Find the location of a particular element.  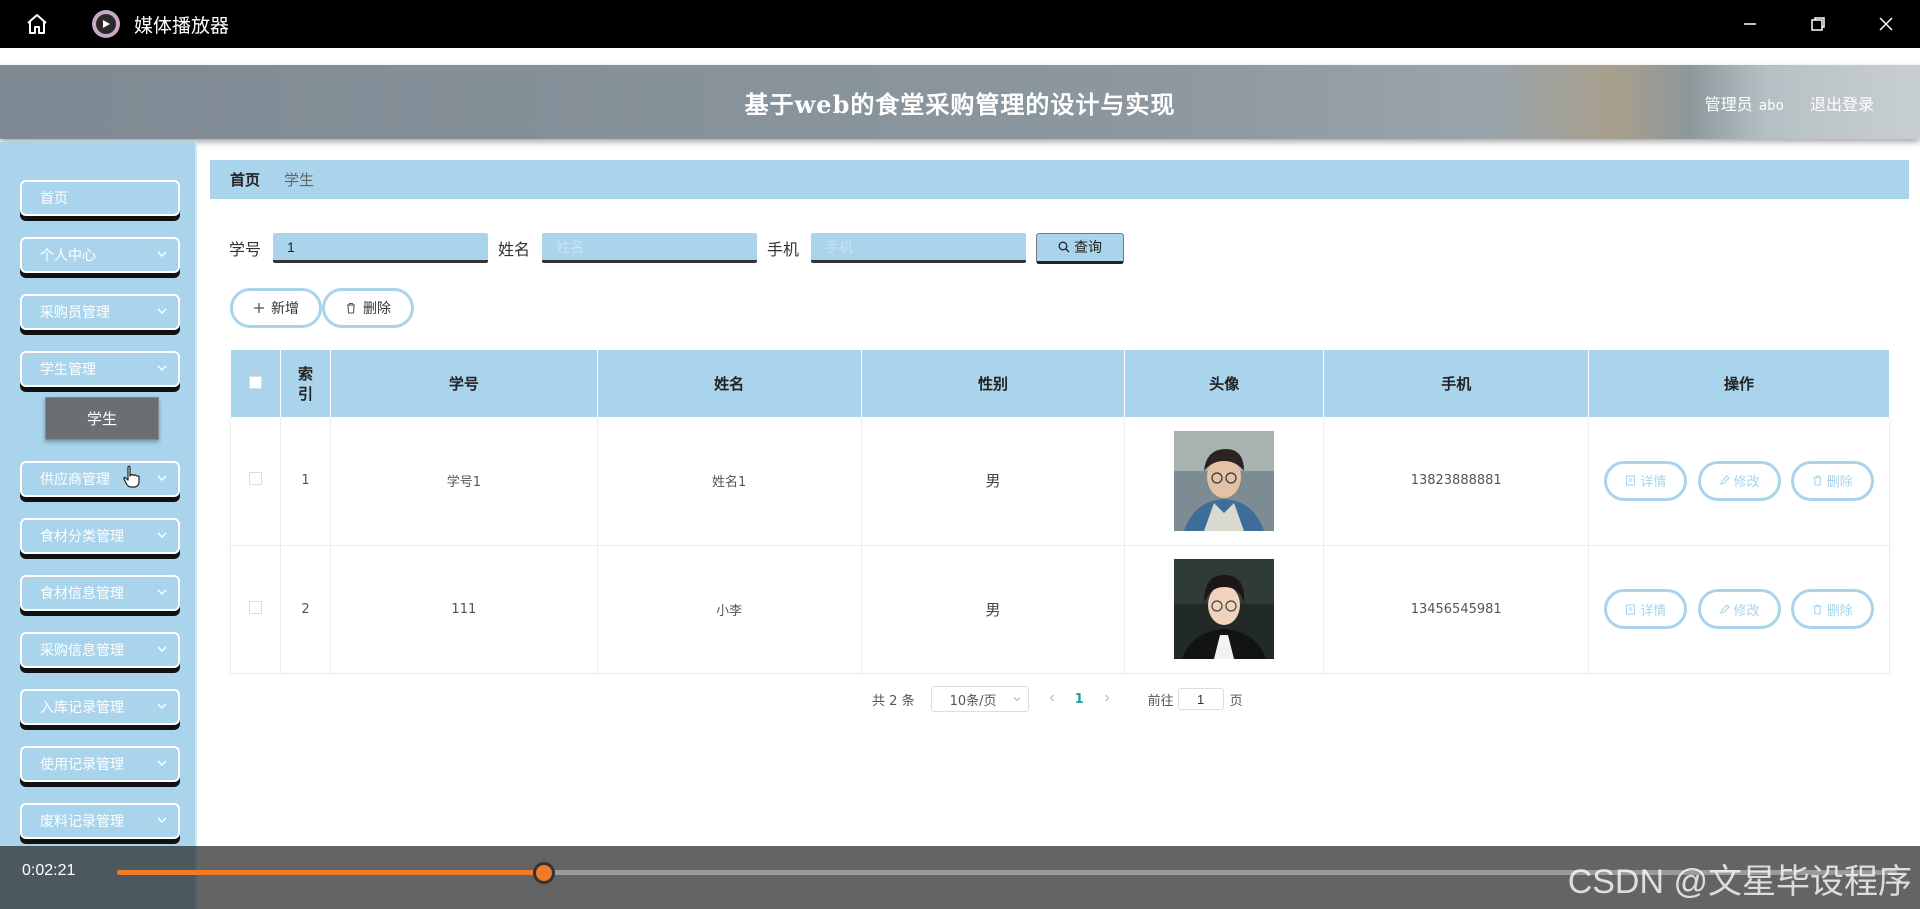

pagination: 共 2 条 10条/页 1 前往 页 is located at coordinates (1057, 699).